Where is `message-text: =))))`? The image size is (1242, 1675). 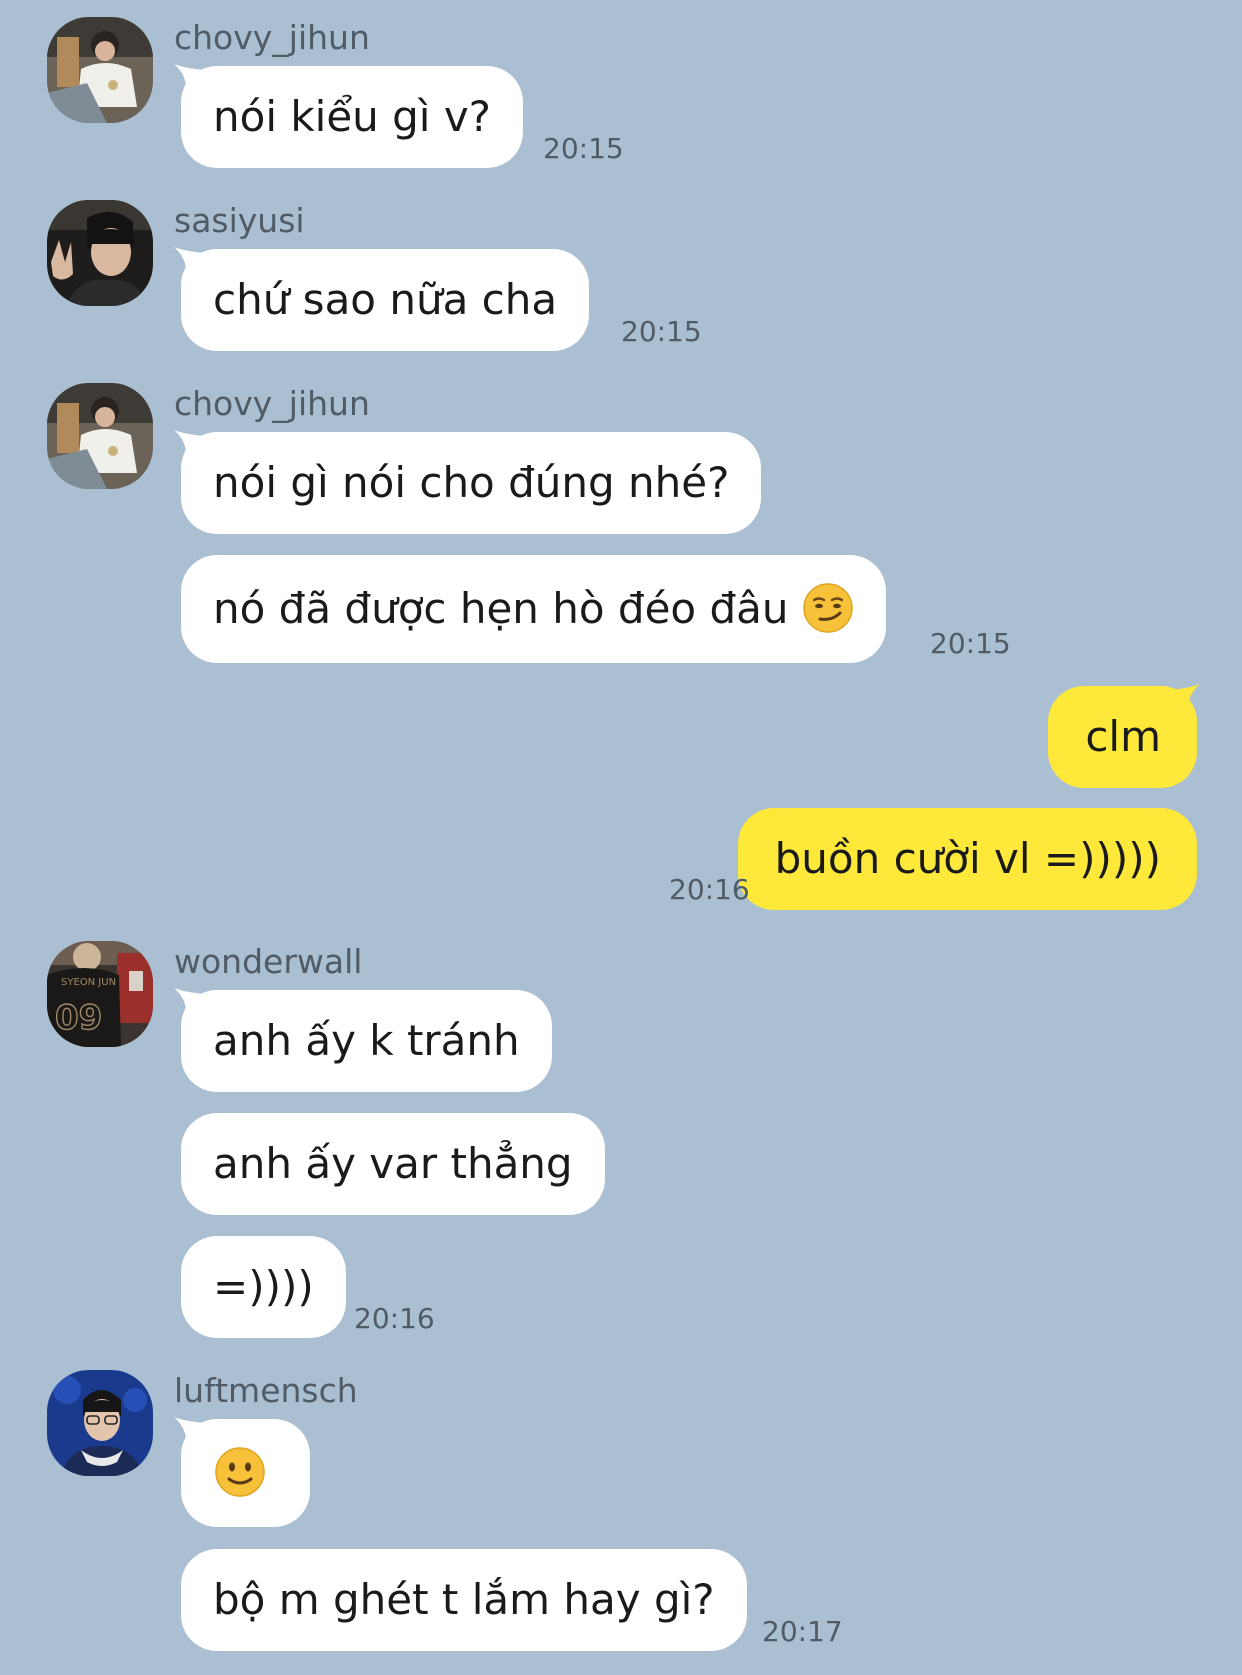
message-text: =)))) is located at coordinates (263, 1286).